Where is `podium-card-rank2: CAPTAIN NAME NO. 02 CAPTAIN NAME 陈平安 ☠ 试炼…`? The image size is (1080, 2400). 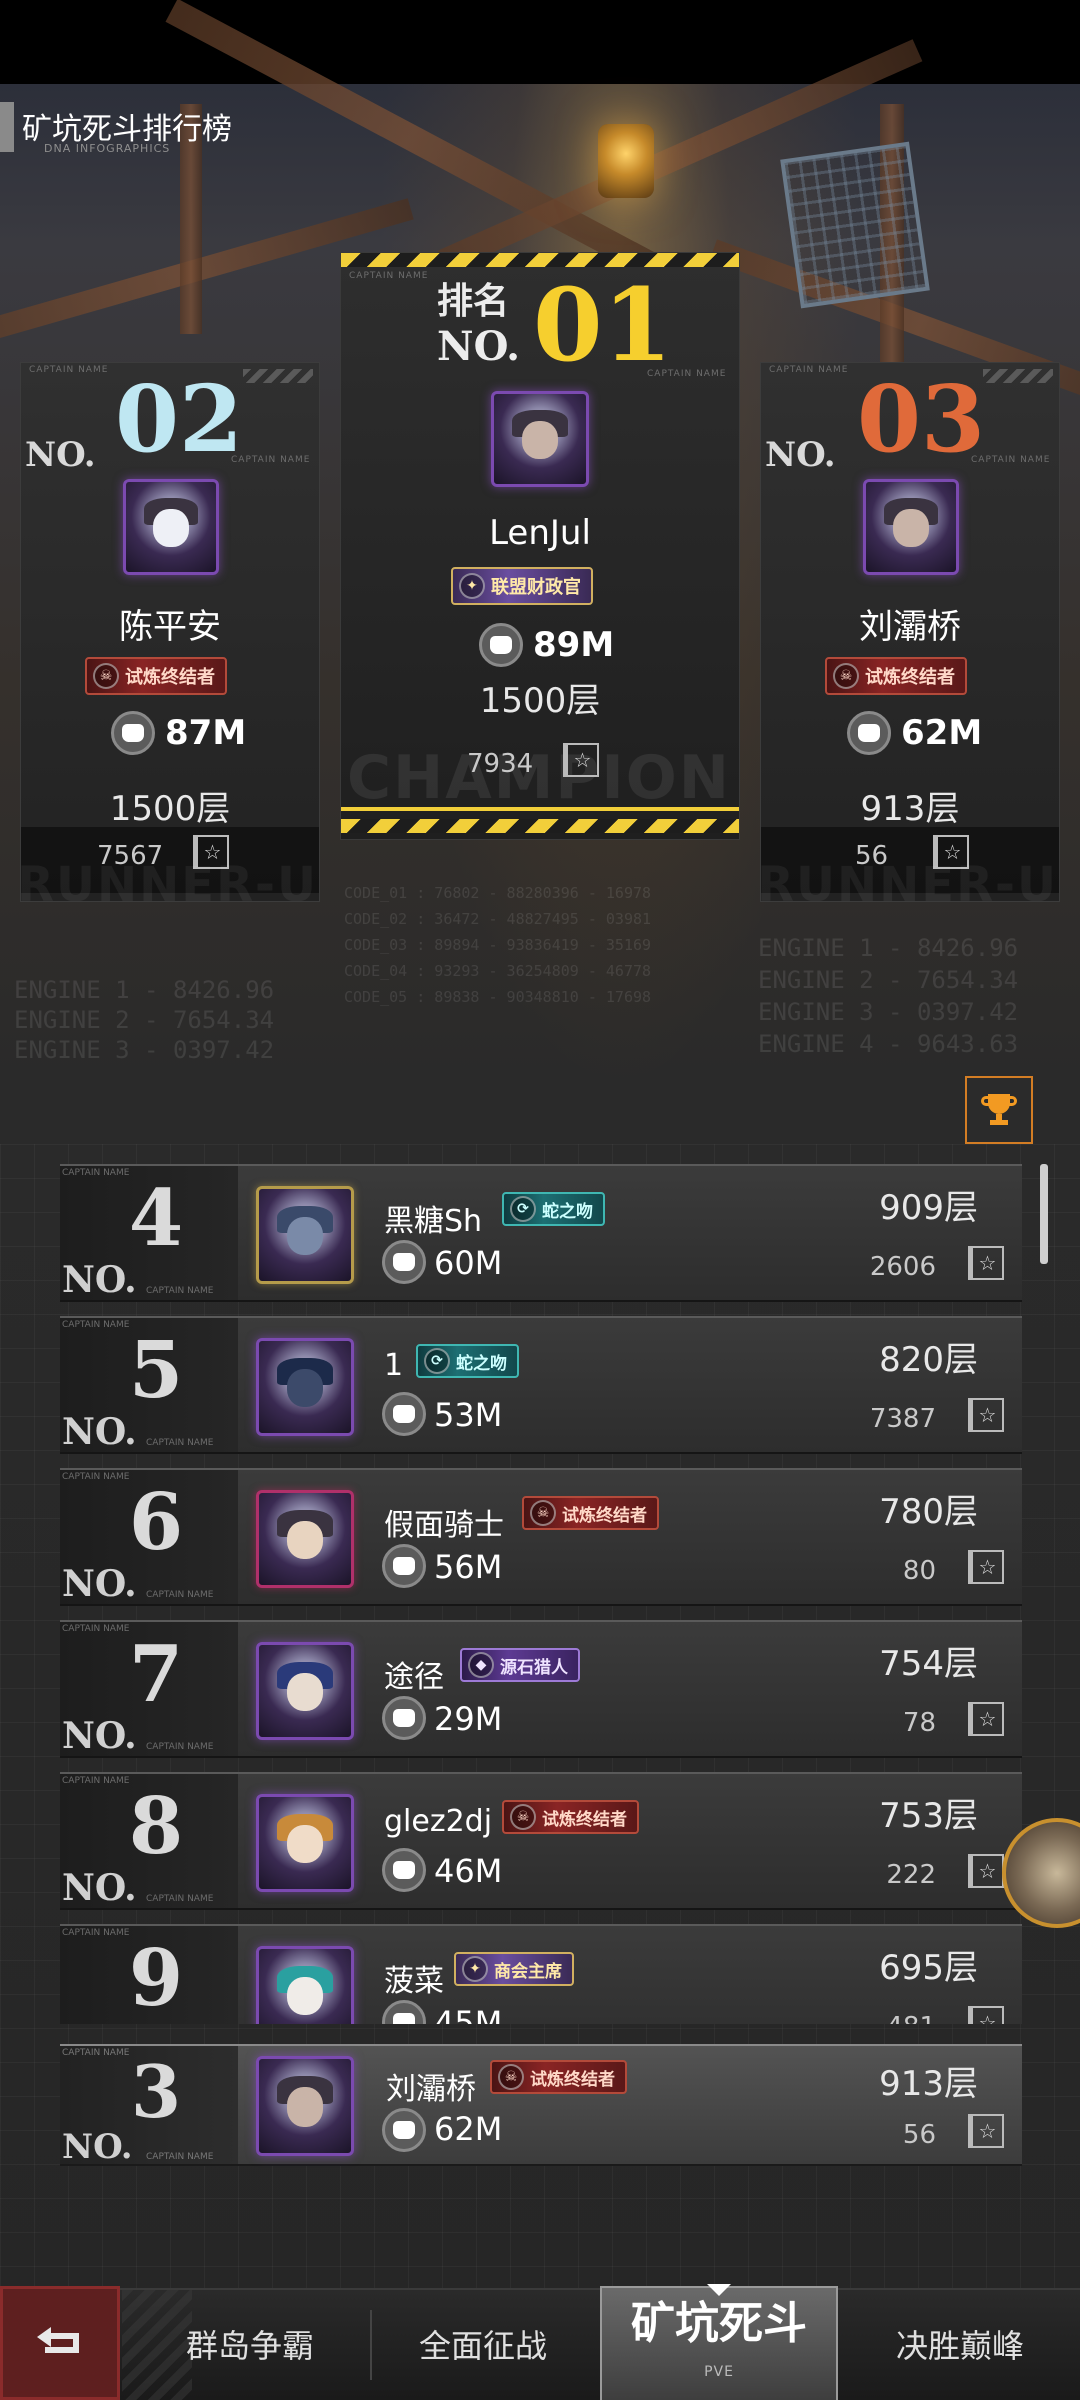 podium-card-rank2: CAPTAIN NAME NO. 02 CAPTAIN NAME 陈平安 ☠ 试炼… is located at coordinates (170, 632).